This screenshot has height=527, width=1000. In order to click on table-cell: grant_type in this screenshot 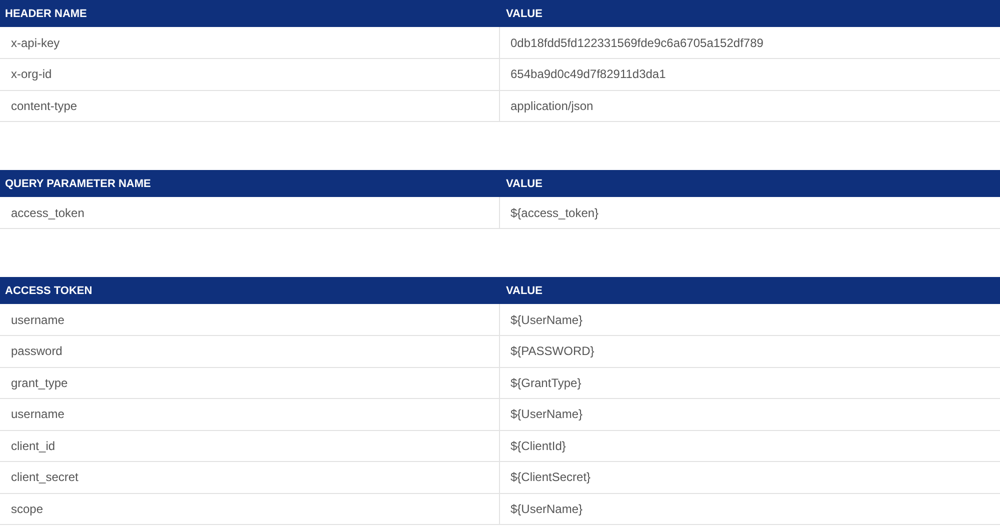, I will do `click(249, 382)`.